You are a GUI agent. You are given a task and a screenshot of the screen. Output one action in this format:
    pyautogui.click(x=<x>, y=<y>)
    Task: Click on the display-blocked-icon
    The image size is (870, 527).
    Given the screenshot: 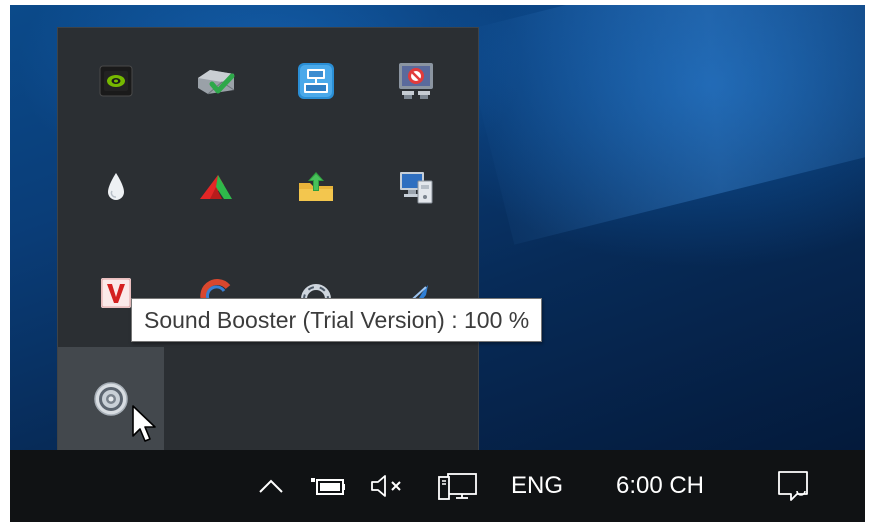 What is the action you would take?
    pyautogui.click(x=416, y=81)
    